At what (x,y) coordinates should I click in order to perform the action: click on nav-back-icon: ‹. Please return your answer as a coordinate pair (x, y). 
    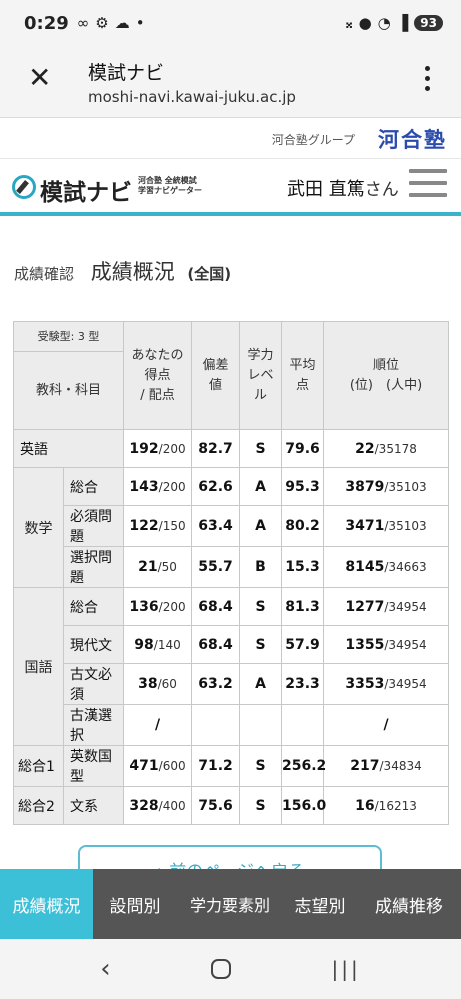
    Looking at the image, I should click on (105, 969).